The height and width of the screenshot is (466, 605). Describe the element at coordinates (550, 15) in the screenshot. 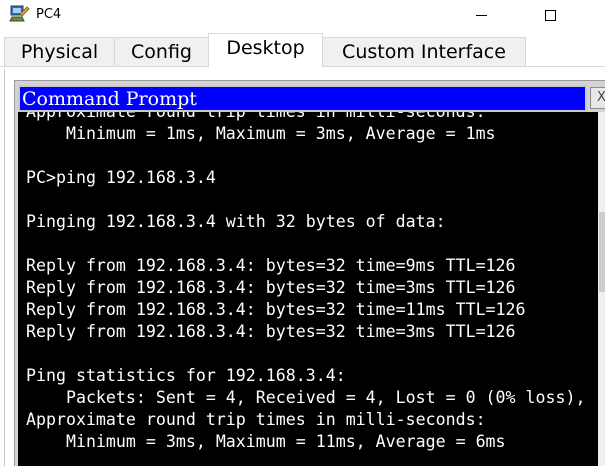

I see `maximize-icon` at that location.